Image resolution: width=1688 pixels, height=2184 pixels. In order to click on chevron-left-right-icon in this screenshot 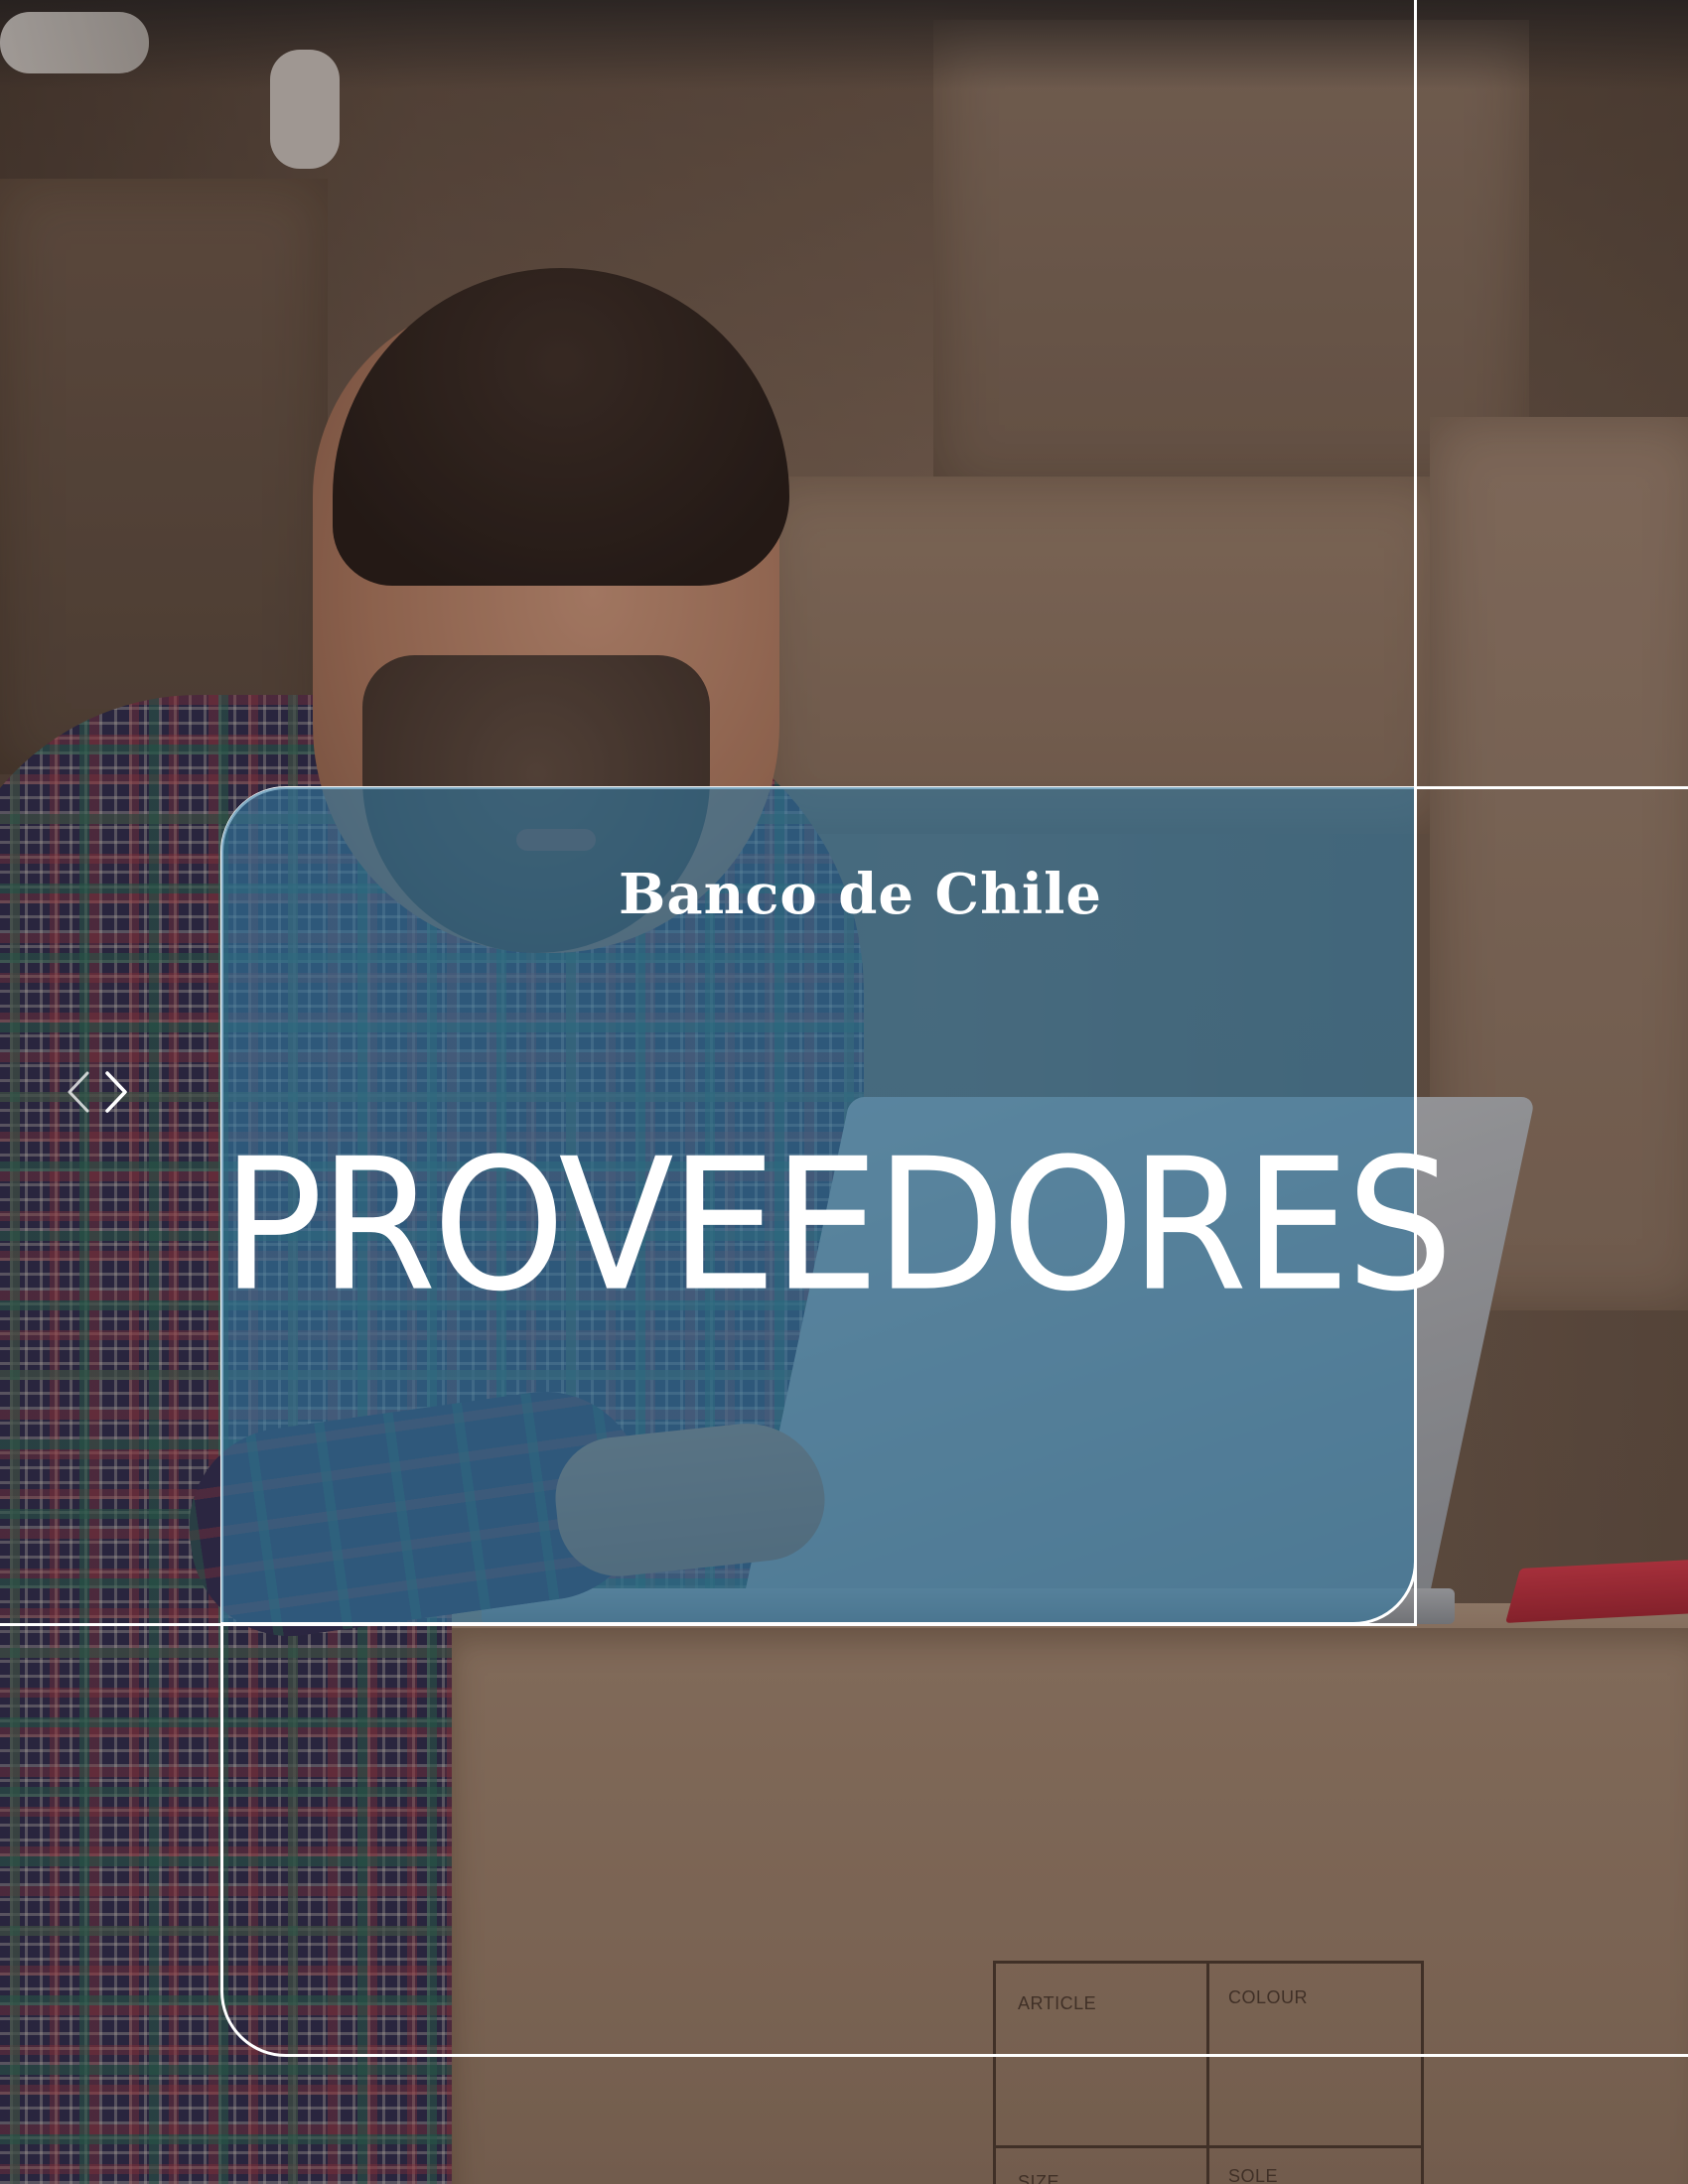, I will do `click(98, 1092)`.